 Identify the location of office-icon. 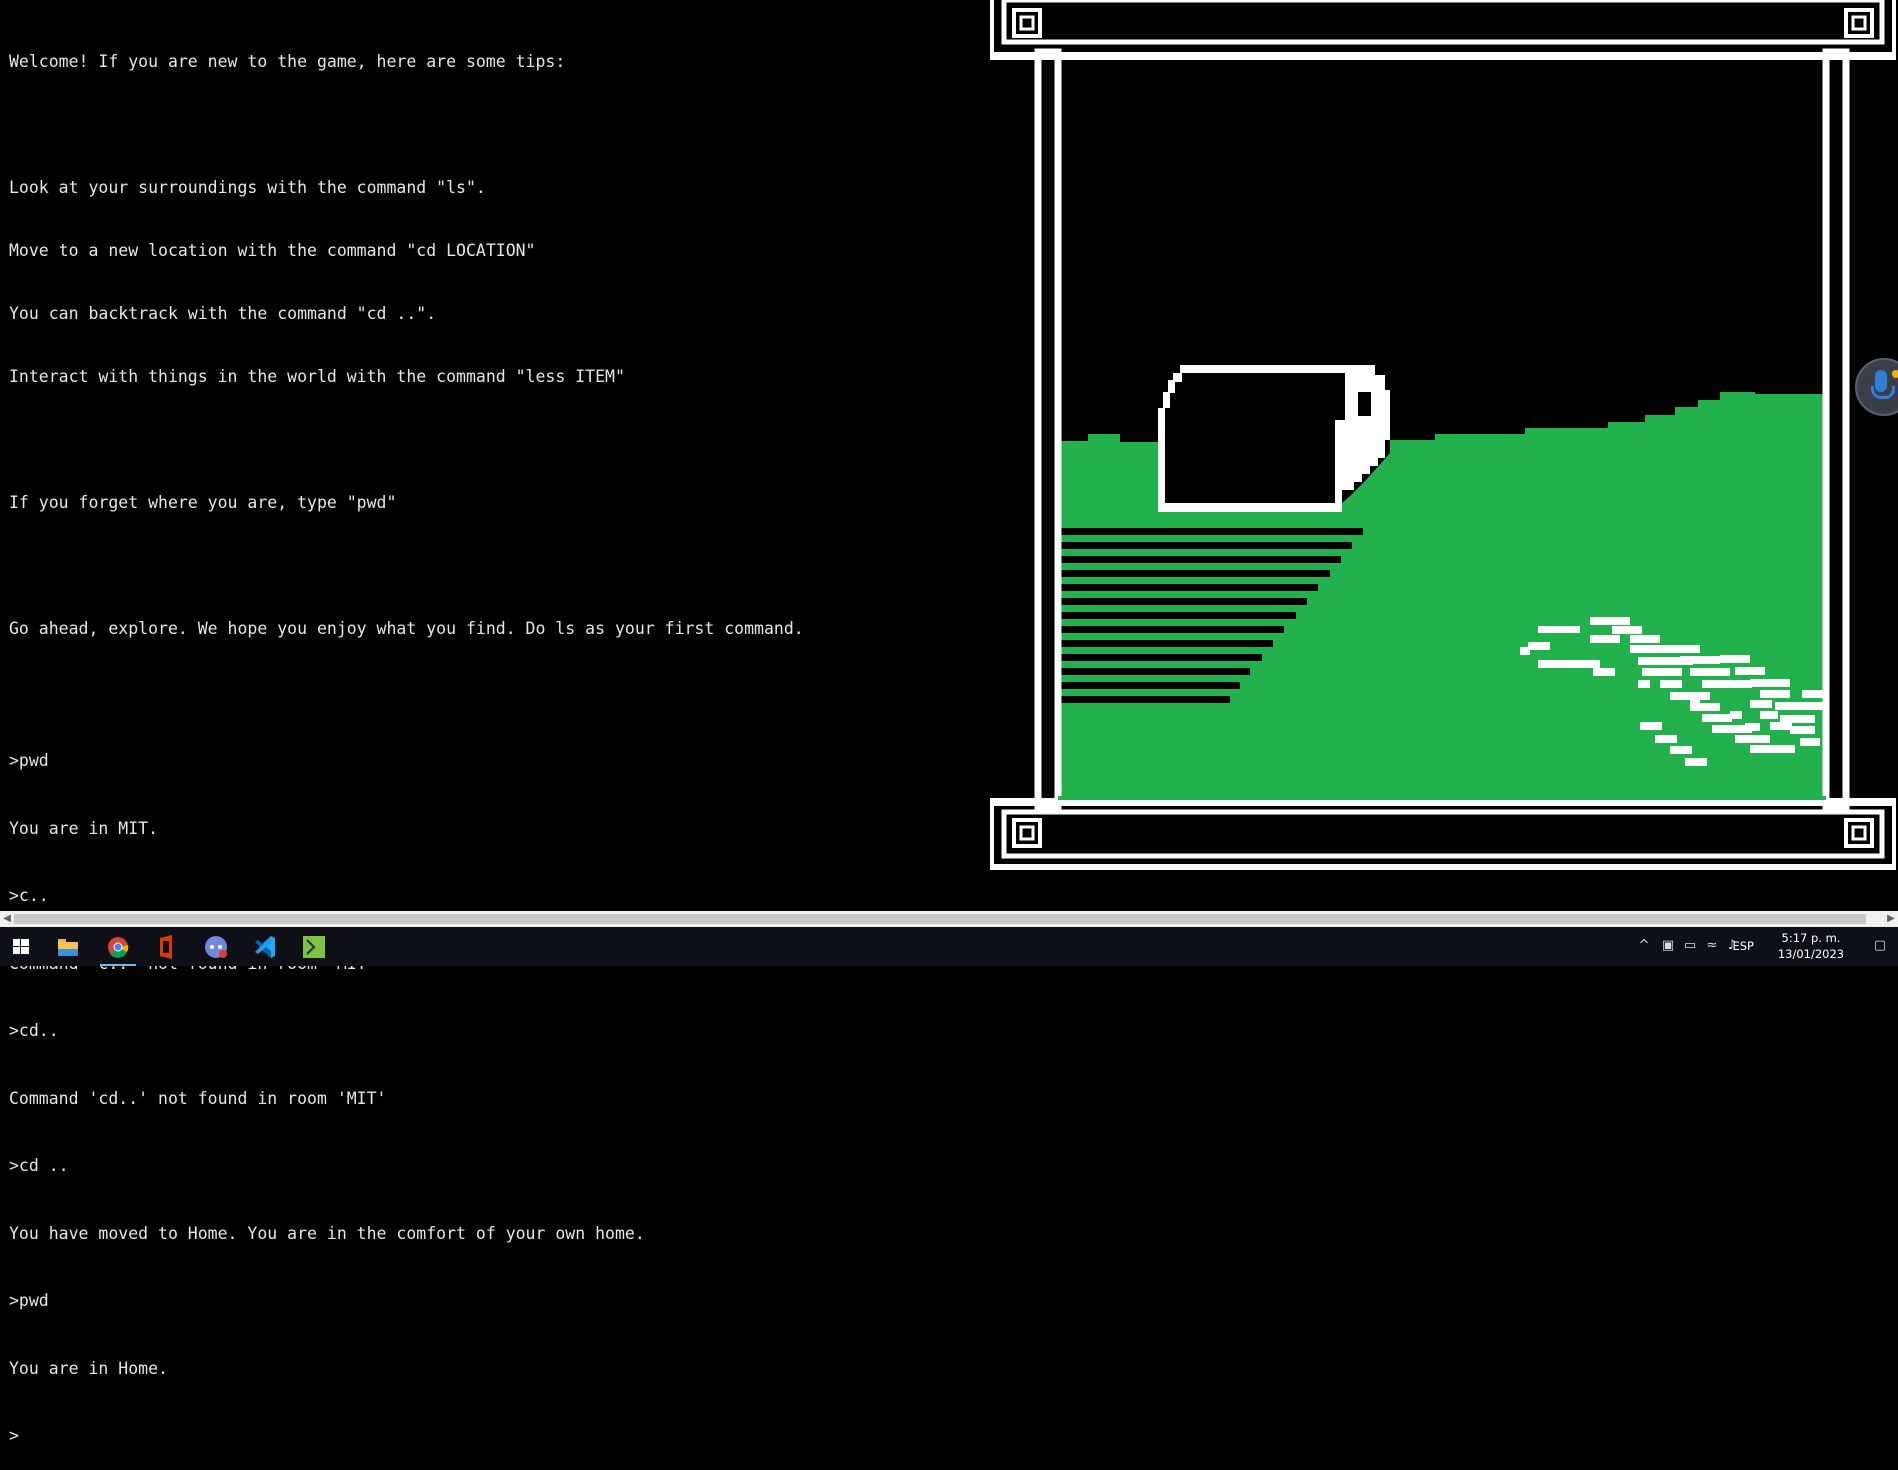
(166, 947).